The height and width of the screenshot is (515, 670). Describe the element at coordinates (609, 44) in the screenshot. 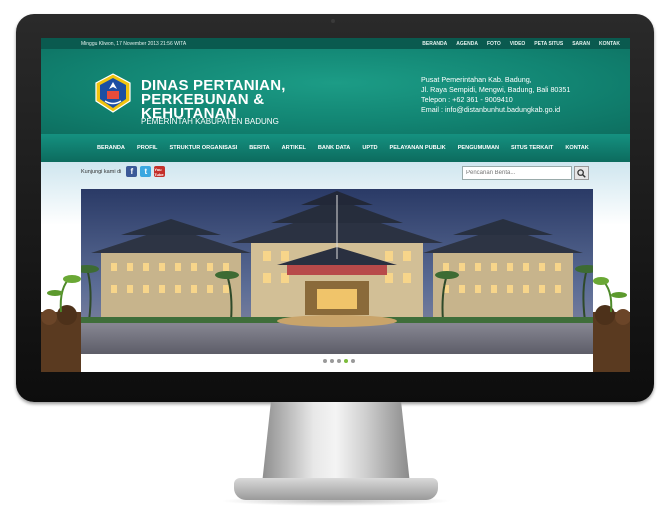

I see `top-link-kontak: KONTAK` at that location.